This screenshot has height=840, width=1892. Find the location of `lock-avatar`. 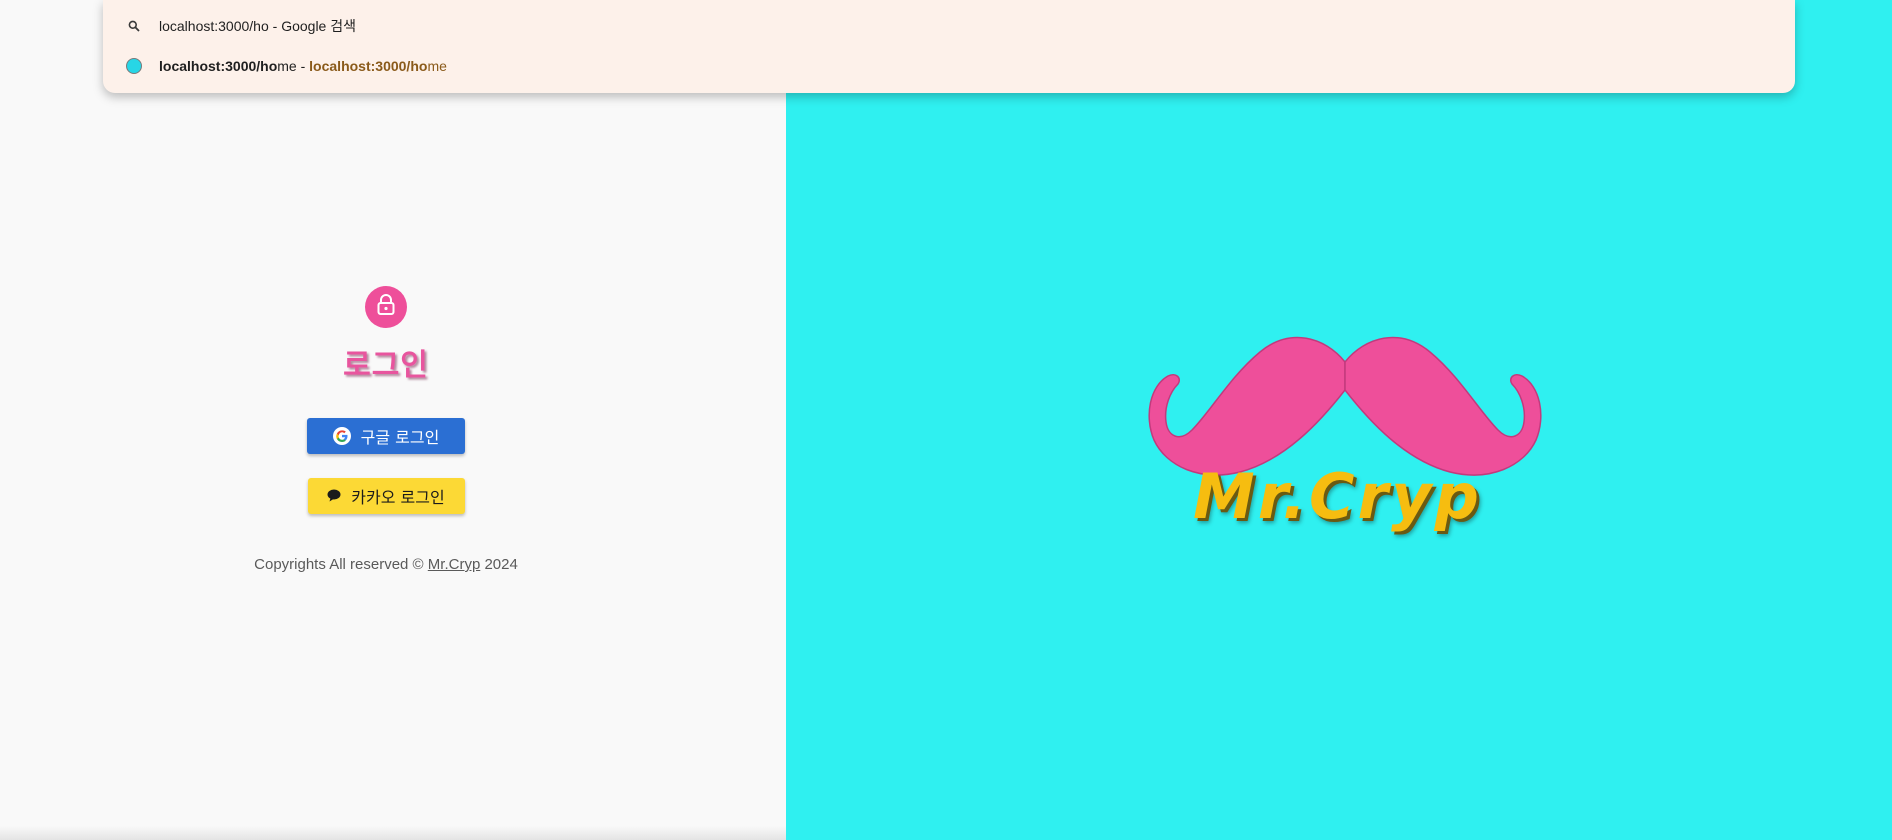

lock-avatar is located at coordinates (386, 307).